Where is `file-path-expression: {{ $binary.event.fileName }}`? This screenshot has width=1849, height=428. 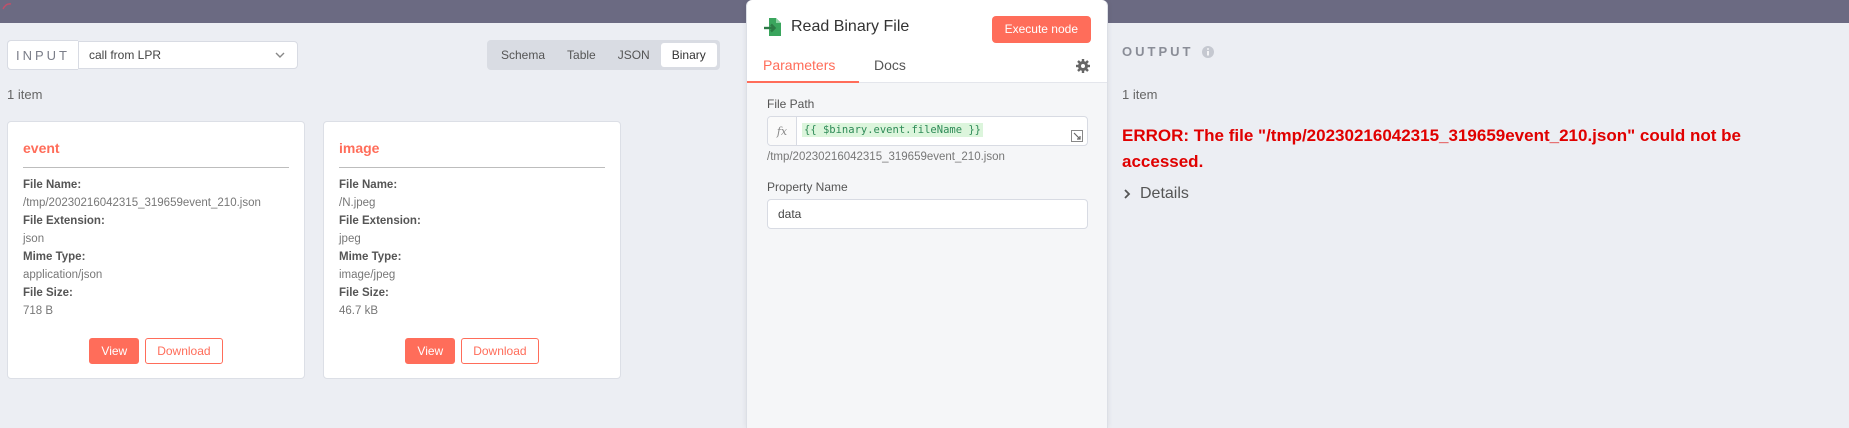 file-path-expression: {{ $binary.event.fileName }} is located at coordinates (893, 130).